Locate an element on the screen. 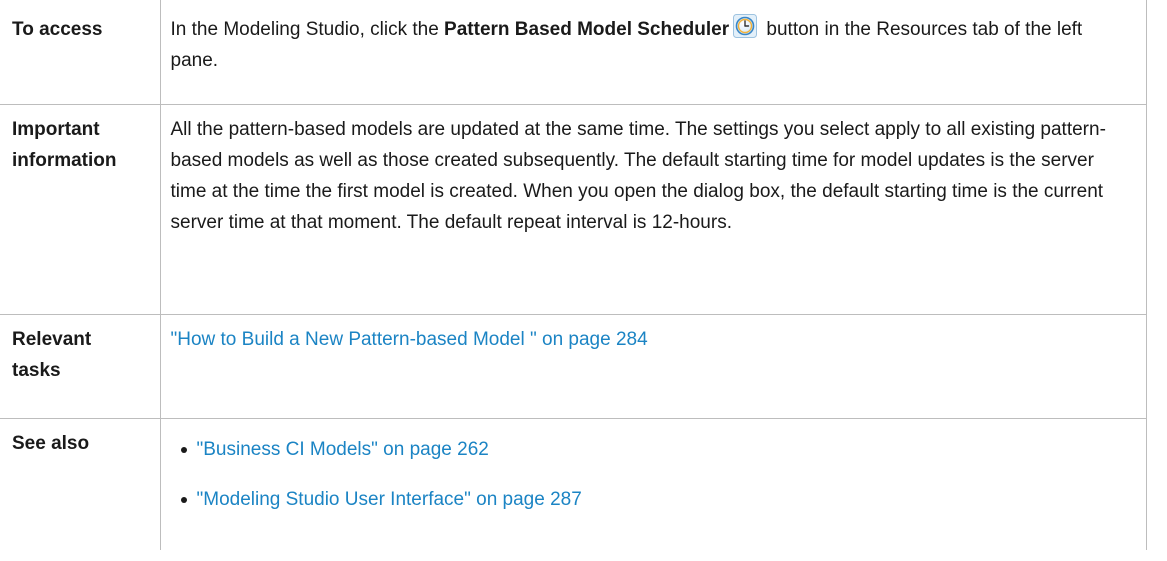 The image size is (1167, 561). label-important-line2: information is located at coordinates (64, 160).